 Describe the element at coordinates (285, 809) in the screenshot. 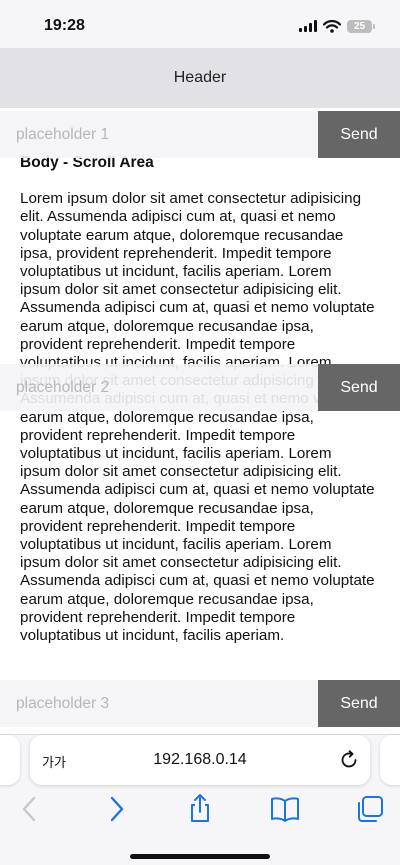

I see `bookmarks-icon` at that location.